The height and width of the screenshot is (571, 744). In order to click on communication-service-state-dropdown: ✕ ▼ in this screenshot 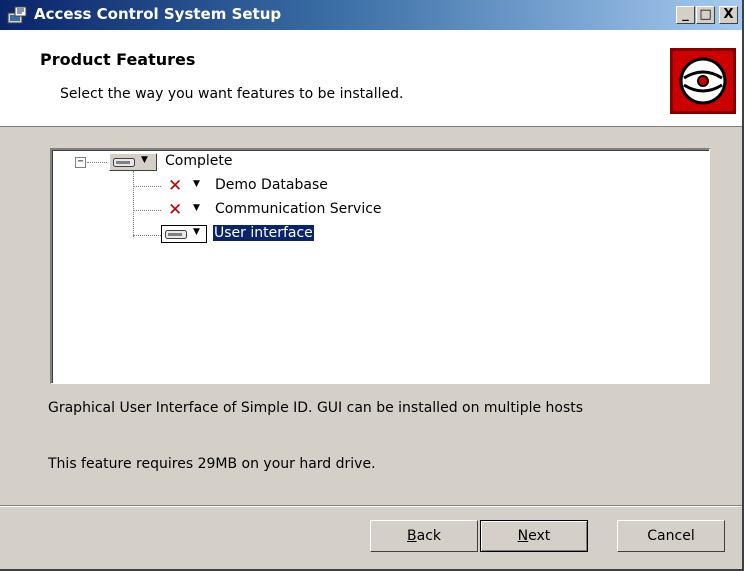, I will do `click(184, 210)`.